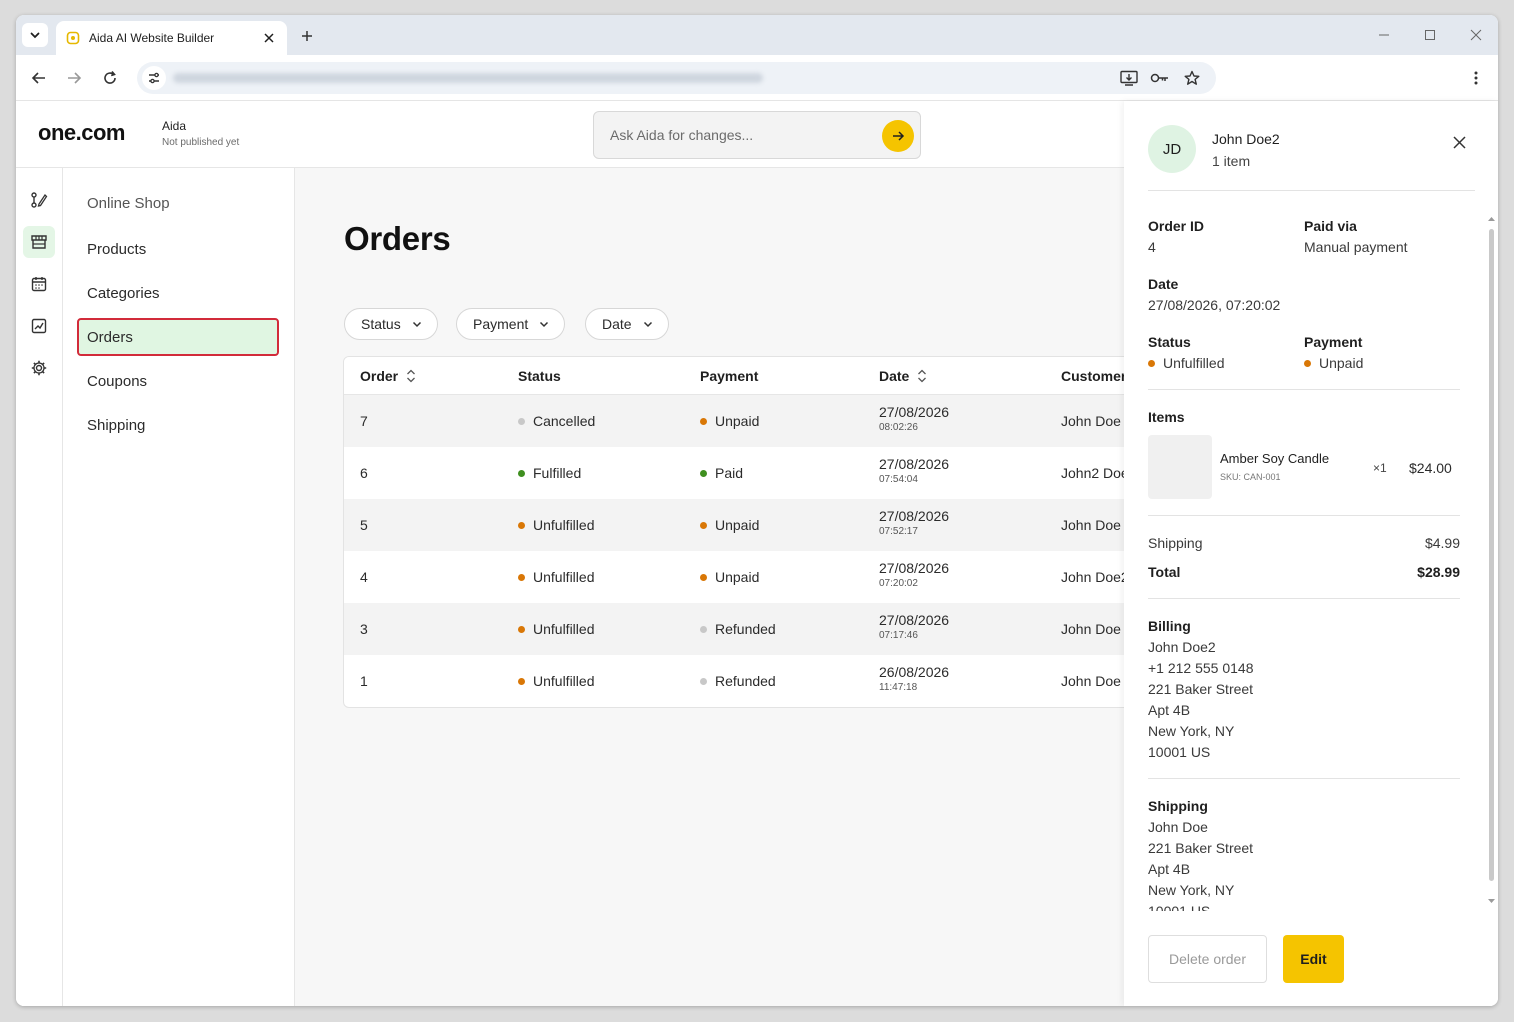  What do you see at coordinates (539, 376) in the screenshot?
I see `column-label: Status` at bounding box center [539, 376].